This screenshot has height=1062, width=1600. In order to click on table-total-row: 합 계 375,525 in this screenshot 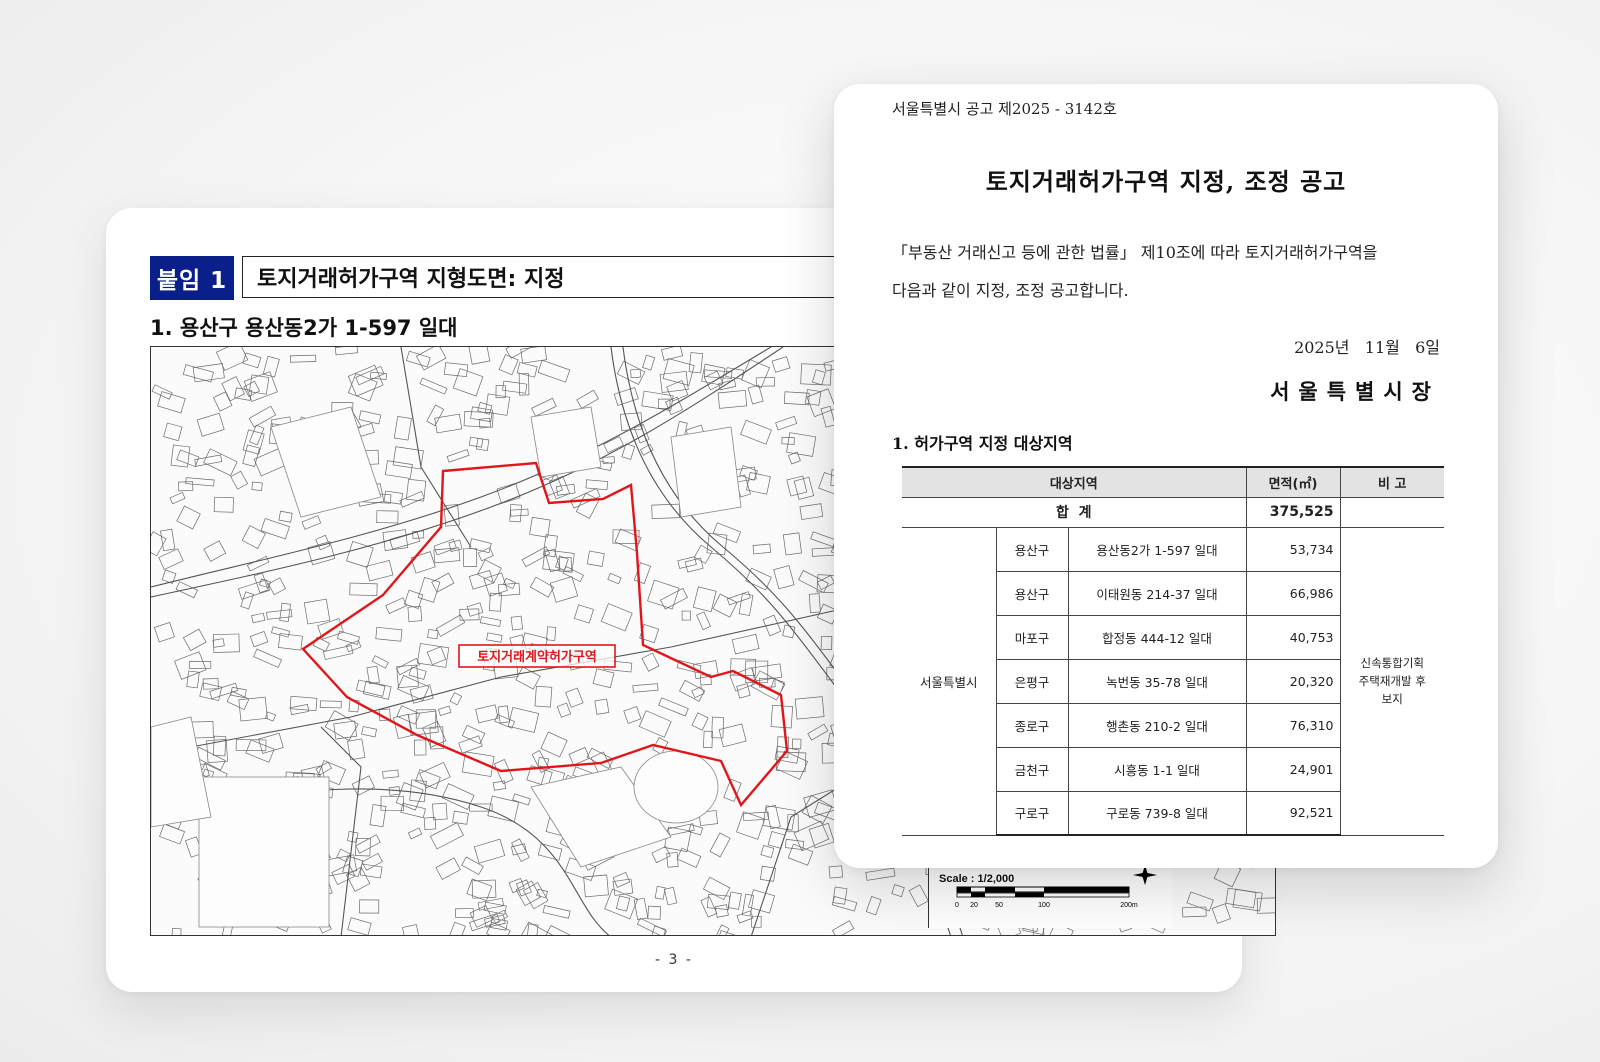, I will do `click(1173, 512)`.